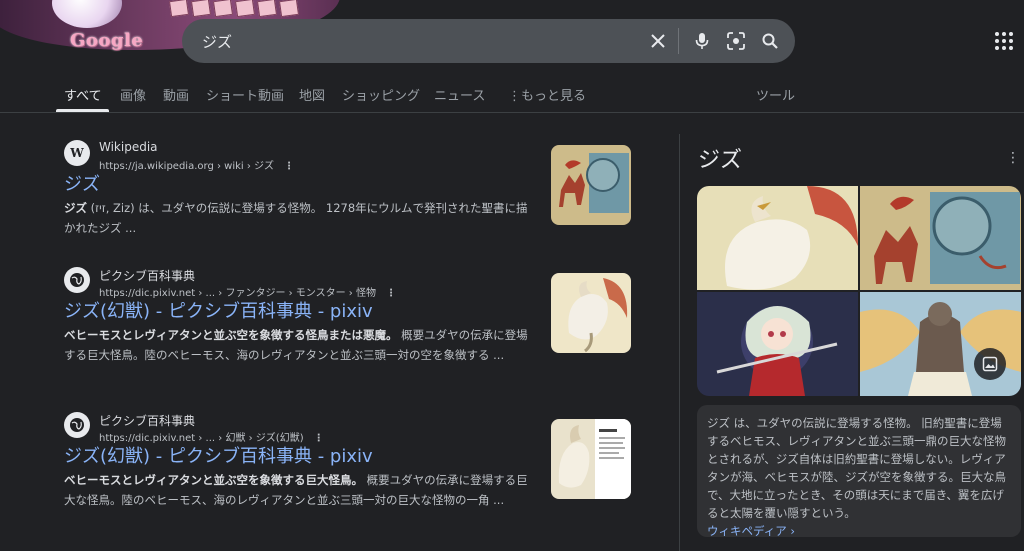 The height and width of the screenshot is (551, 1024). What do you see at coordinates (547, 94) in the screenshot?
I see `tab-more: ⋮もっと見る` at bounding box center [547, 94].